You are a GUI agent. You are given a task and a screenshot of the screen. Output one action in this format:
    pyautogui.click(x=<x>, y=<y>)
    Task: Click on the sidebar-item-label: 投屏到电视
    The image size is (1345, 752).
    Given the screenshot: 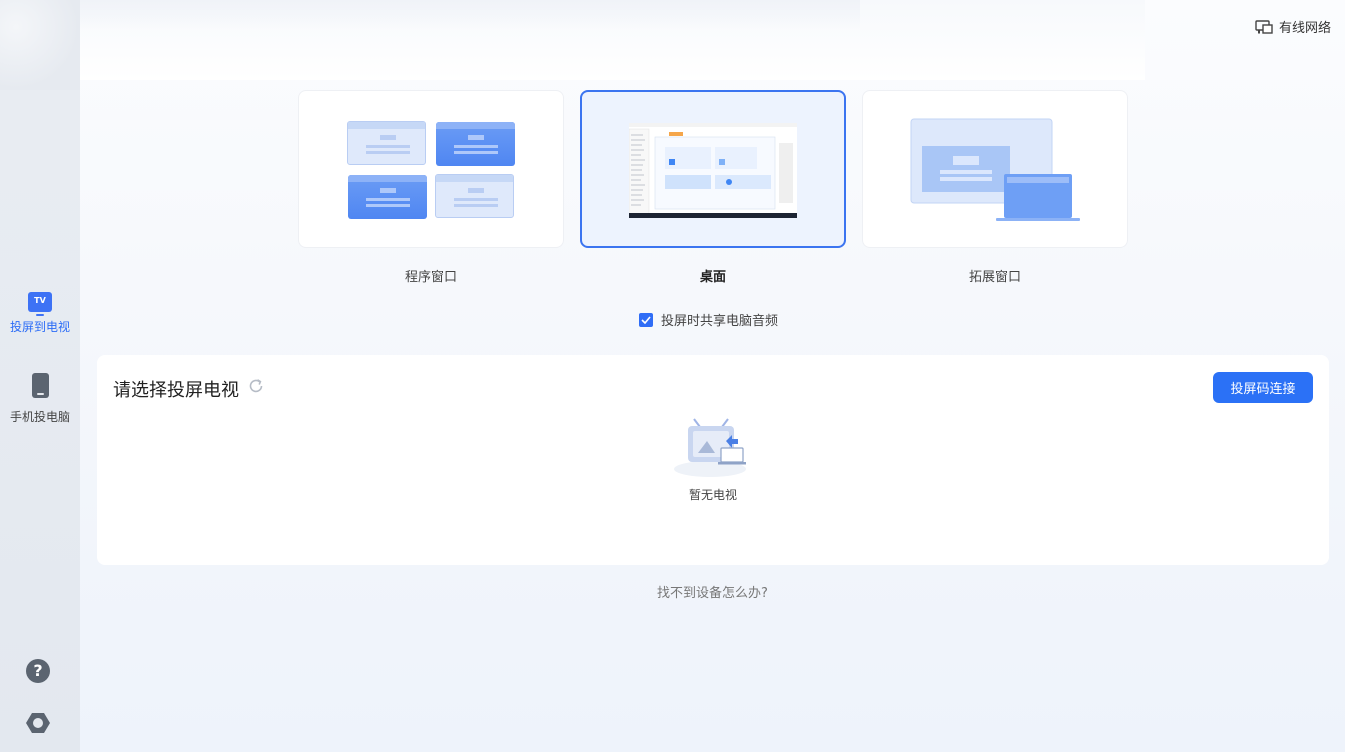 What is the action you would take?
    pyautogui.click(x=39, y=327)
    